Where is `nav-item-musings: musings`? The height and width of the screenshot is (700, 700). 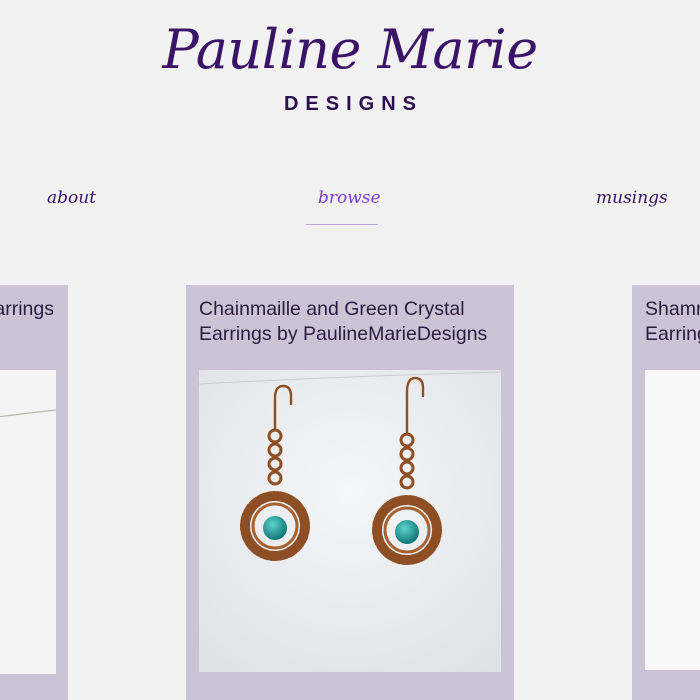 nav-item-musings: musings is located at coordinates (632, 198).